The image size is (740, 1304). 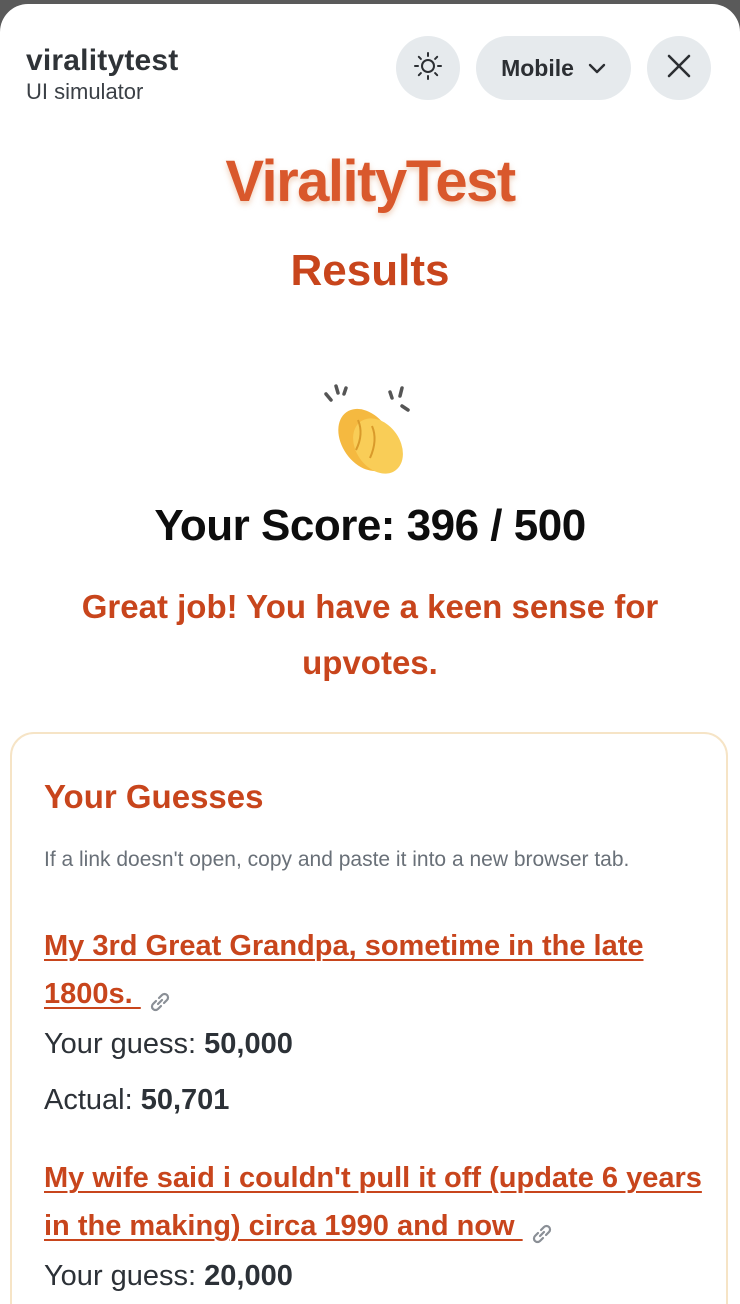 I want to click on score-text: Your Score: 396 / 500, so click(x=370, y=525).